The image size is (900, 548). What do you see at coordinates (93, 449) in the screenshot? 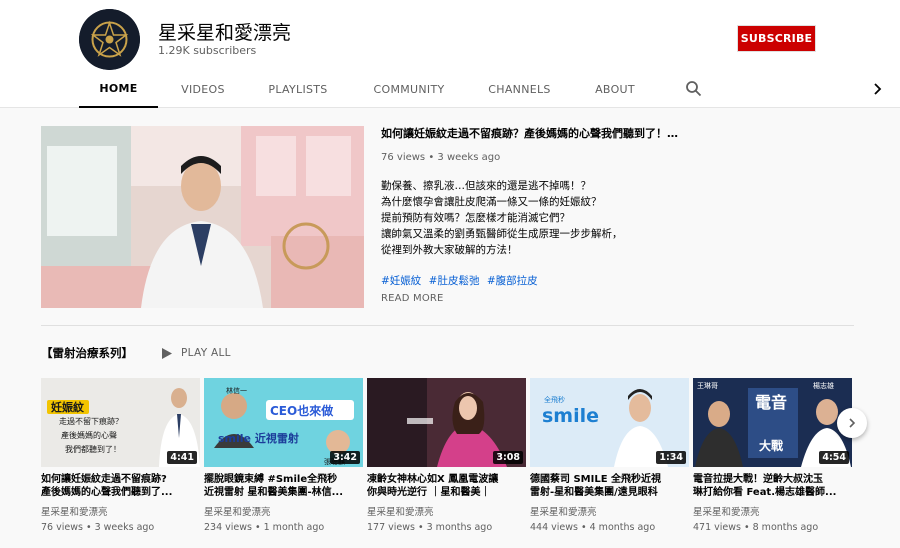
I see `thumb-text: 我們都聽到了！` at bounding box center [93, 449].